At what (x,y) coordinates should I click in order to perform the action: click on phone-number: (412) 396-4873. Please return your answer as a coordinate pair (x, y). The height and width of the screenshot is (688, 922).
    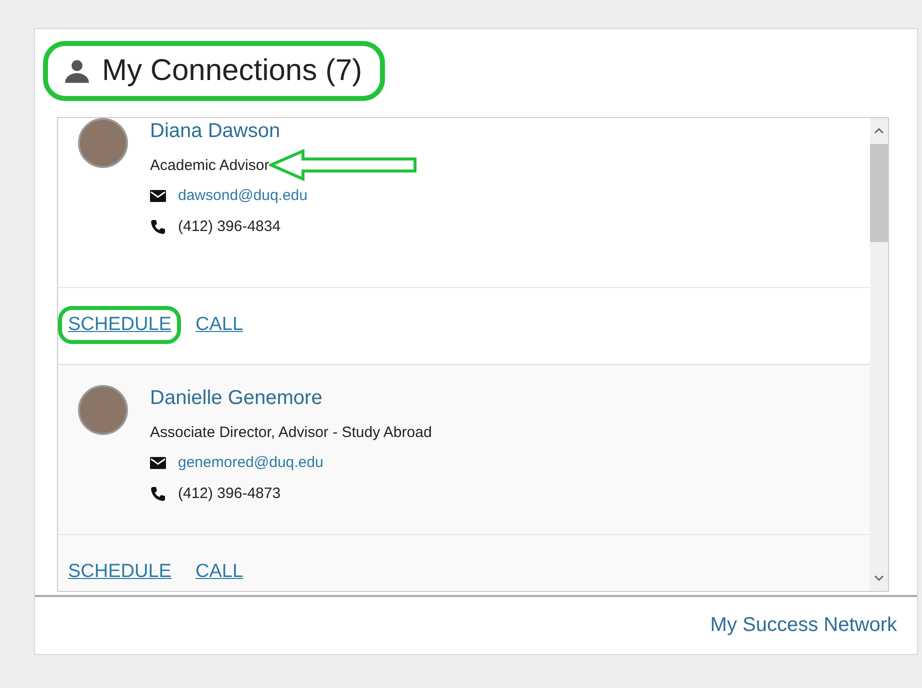
    Looking at the image, I should click on (229, 493).